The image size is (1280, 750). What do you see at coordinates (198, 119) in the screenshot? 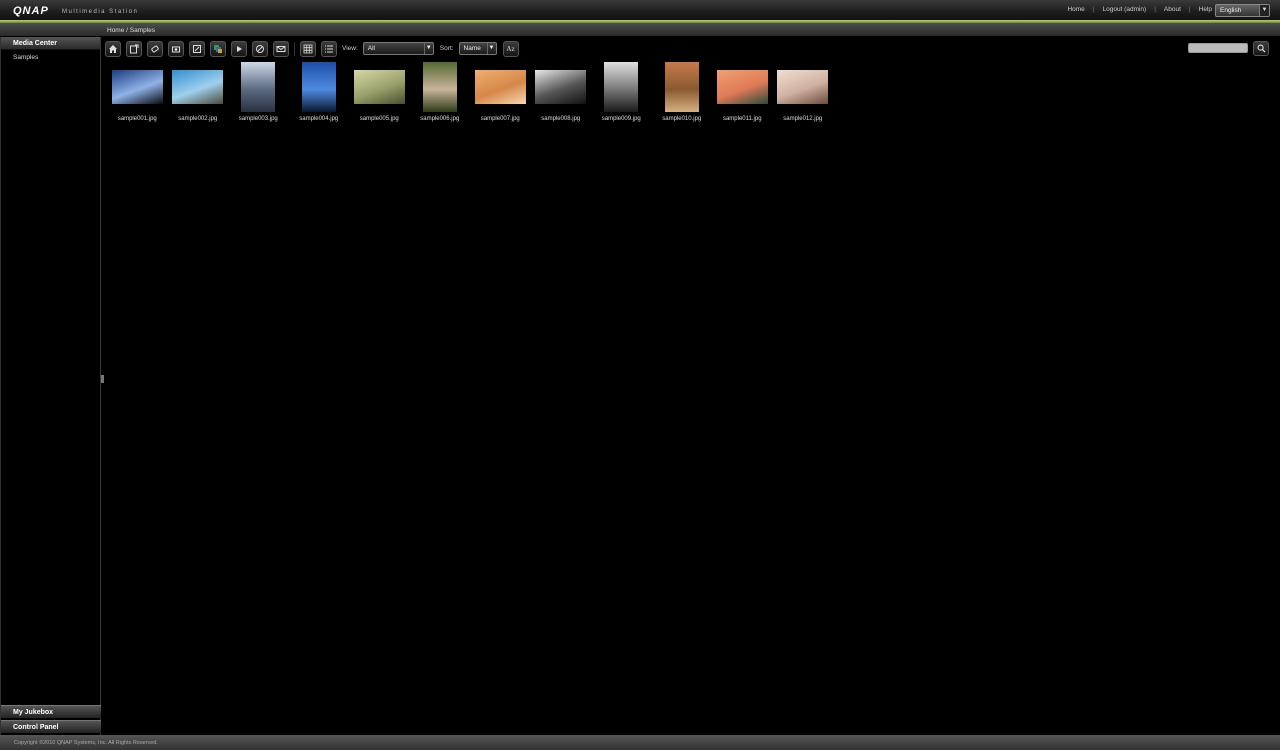
I see `thumbnail-filename: sample002.jpg` at bounding box center [198, 119].